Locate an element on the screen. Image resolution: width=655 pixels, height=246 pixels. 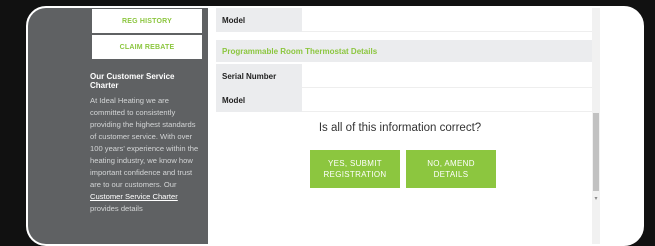
scrollbar-thumb is located at coordinates (596, 152).